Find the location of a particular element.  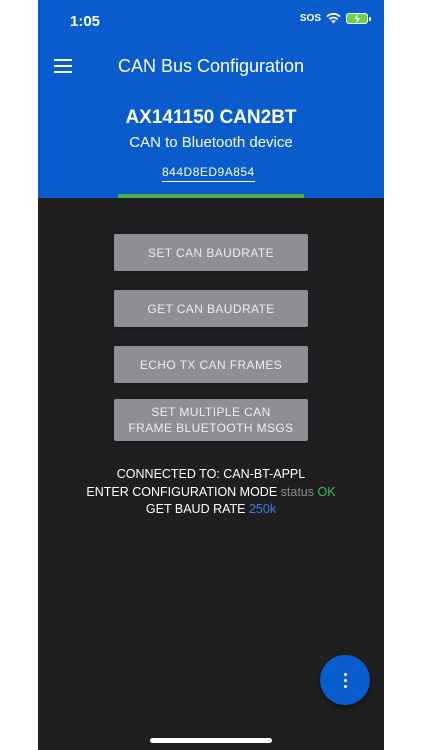

config-mode-value: OK is located at coordinates (326, 491).